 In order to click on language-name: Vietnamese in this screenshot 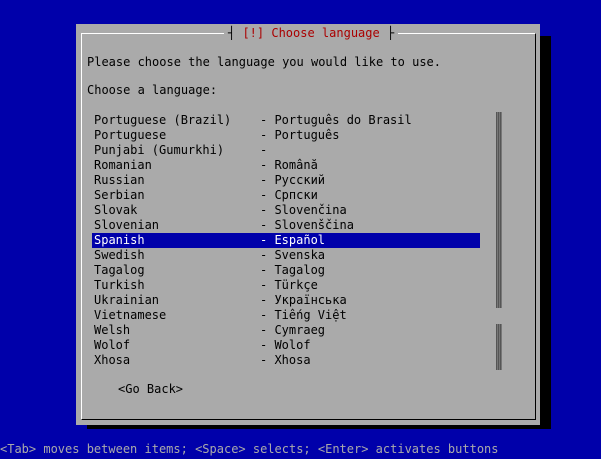, I will do `click(130, 315)`.